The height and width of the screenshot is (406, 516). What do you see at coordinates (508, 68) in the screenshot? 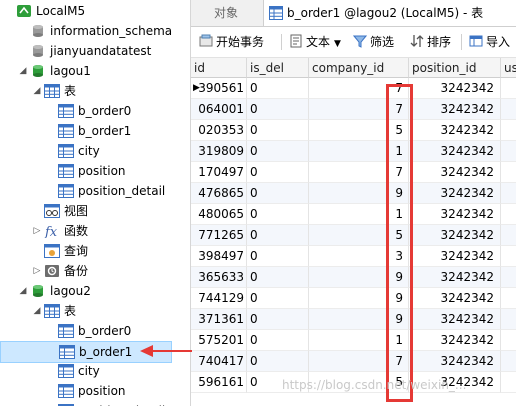
I see `column-header-4: us` at bounding box center [508, 68].